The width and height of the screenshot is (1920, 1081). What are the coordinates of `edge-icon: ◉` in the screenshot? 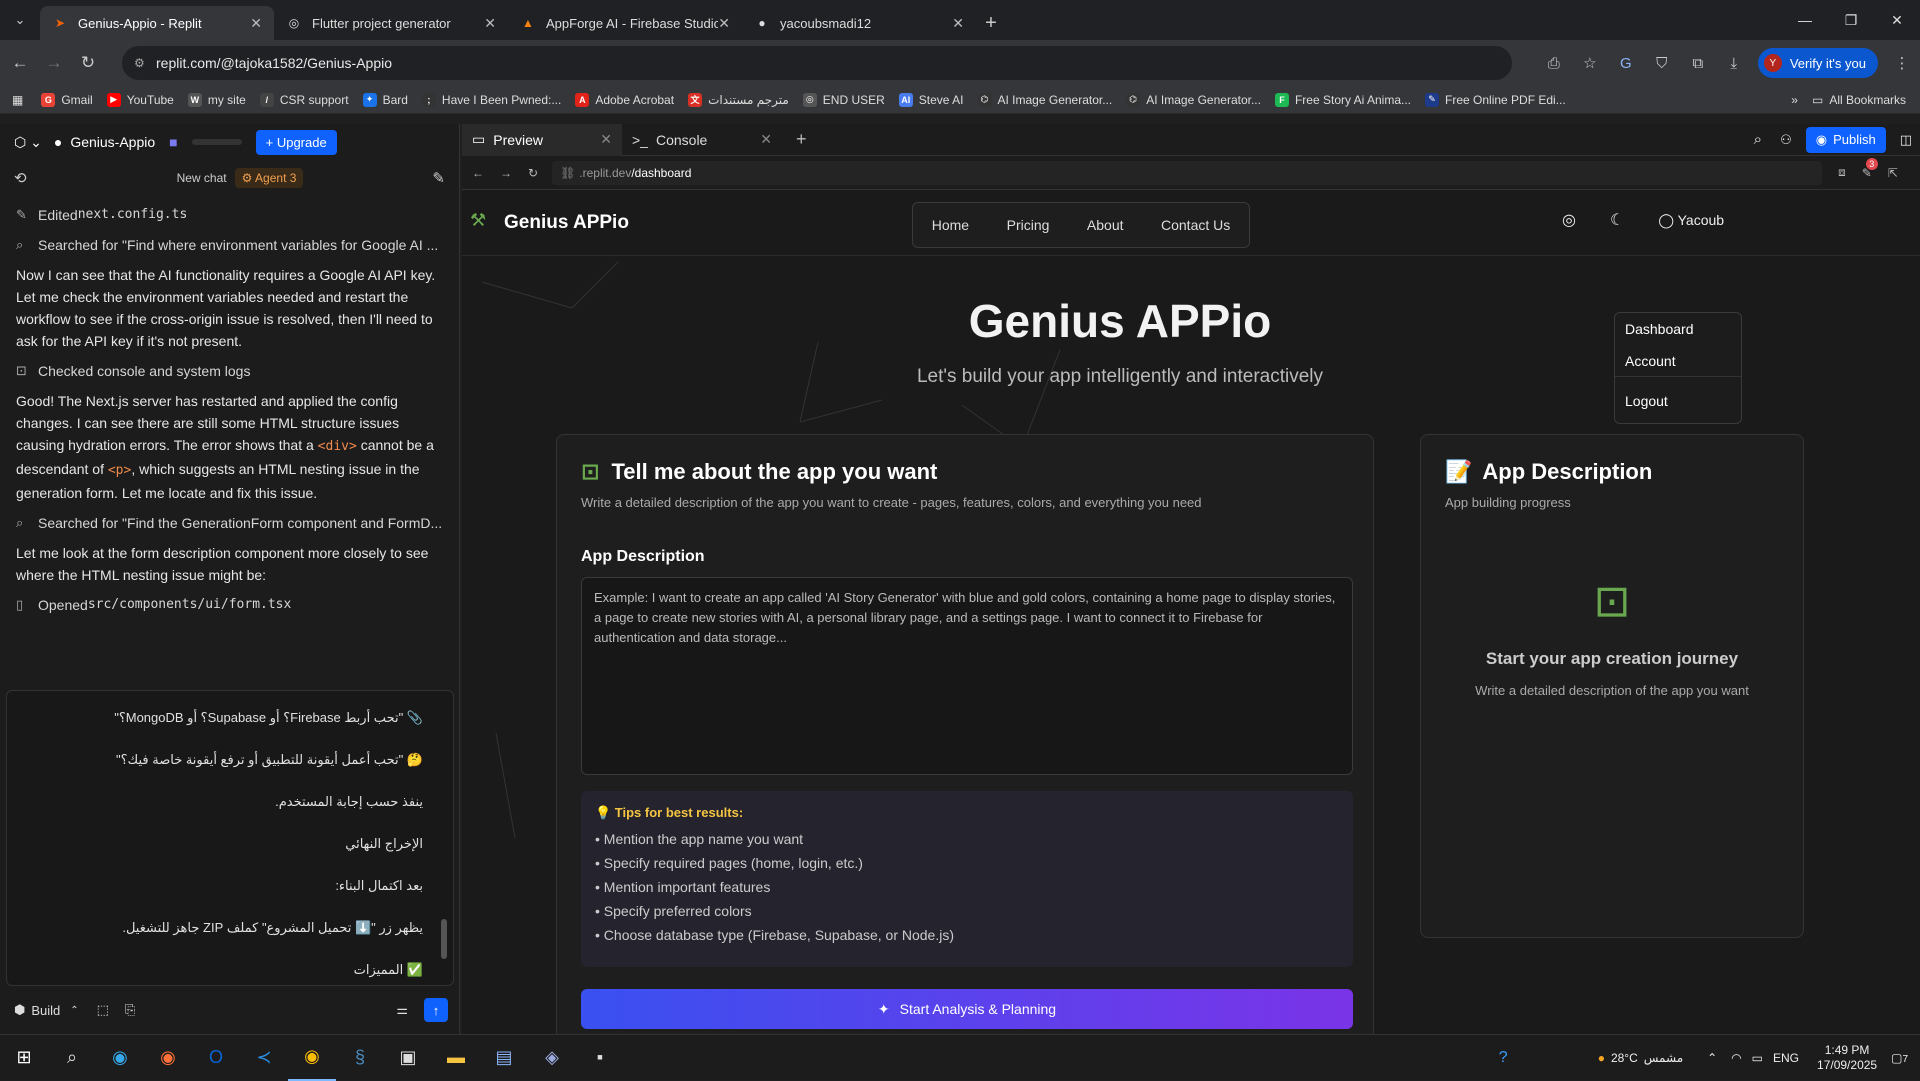 It's located at (120, 1058).